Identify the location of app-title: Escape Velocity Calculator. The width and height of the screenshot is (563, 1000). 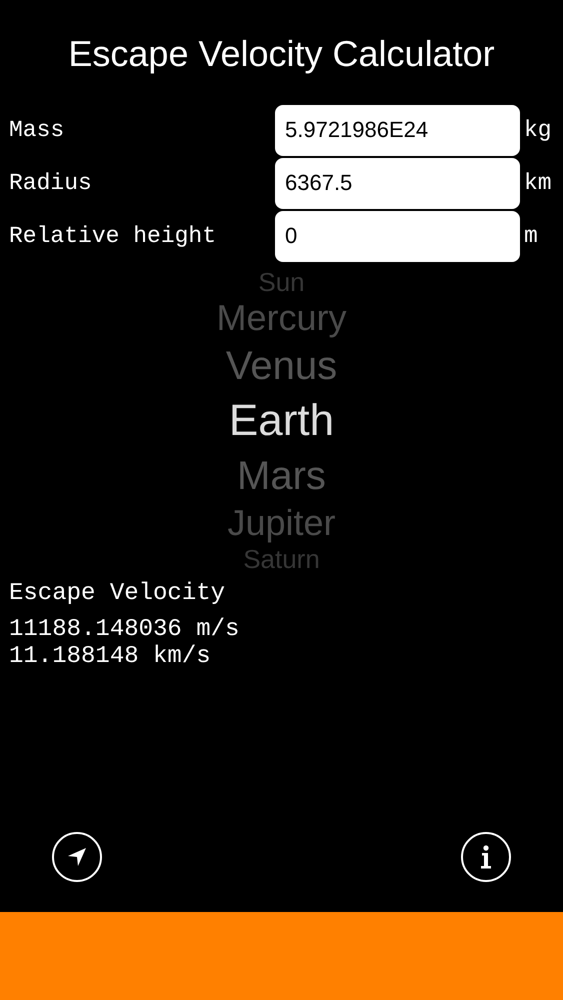
(281, 54).